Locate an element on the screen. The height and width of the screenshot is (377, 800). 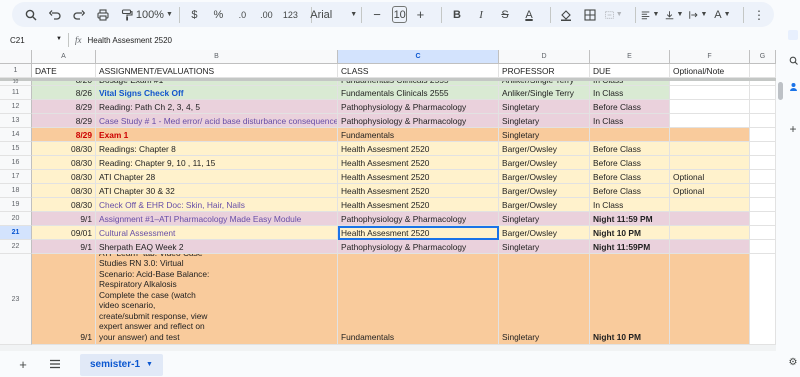
paint-format-icon is located at coordinates (127, 15).